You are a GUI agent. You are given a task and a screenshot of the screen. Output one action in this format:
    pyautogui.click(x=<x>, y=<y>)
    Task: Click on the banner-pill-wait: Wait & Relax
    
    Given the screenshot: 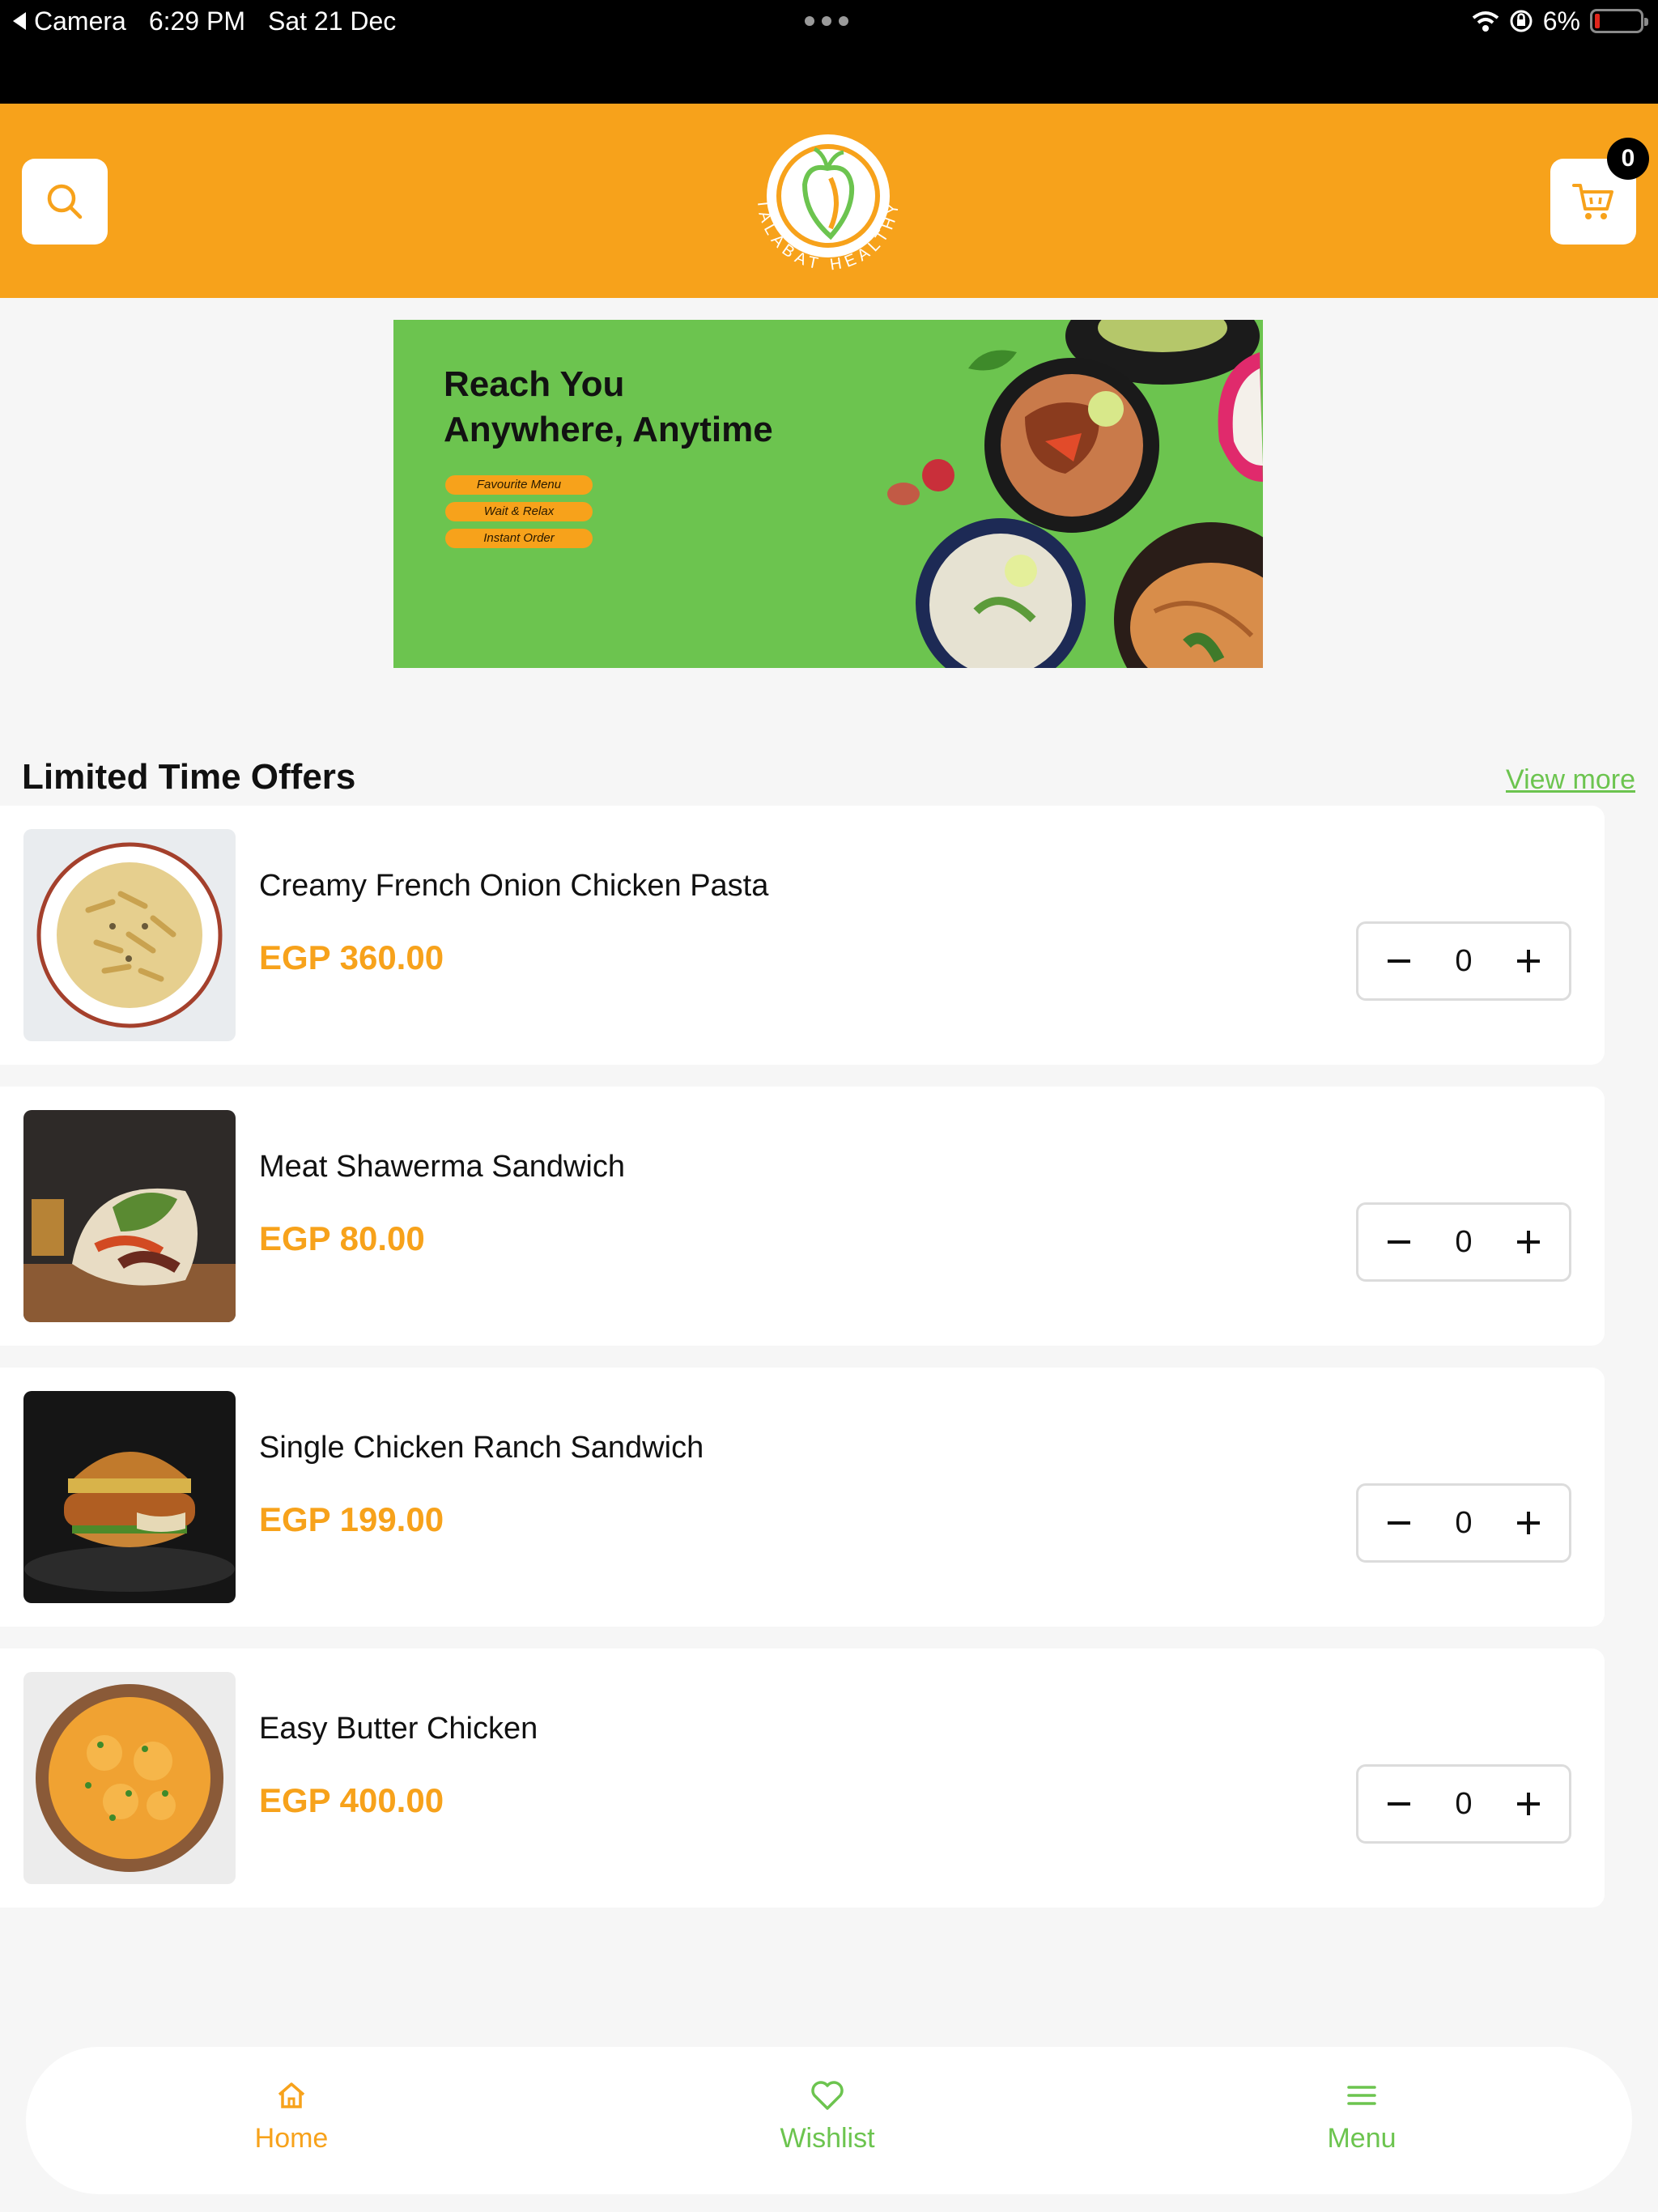 What is the action you would take?
    pyautogui.click(x=519, y=512)
    